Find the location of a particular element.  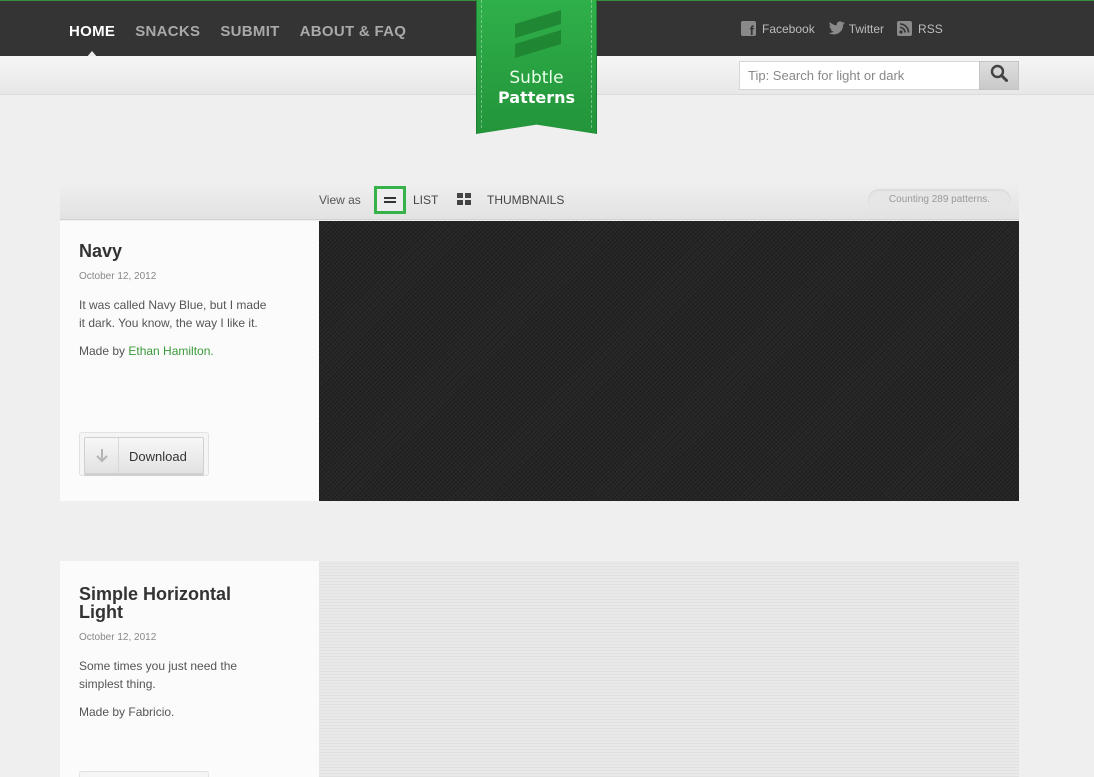

view-as-label: View as is located at coordinates (340, 200).